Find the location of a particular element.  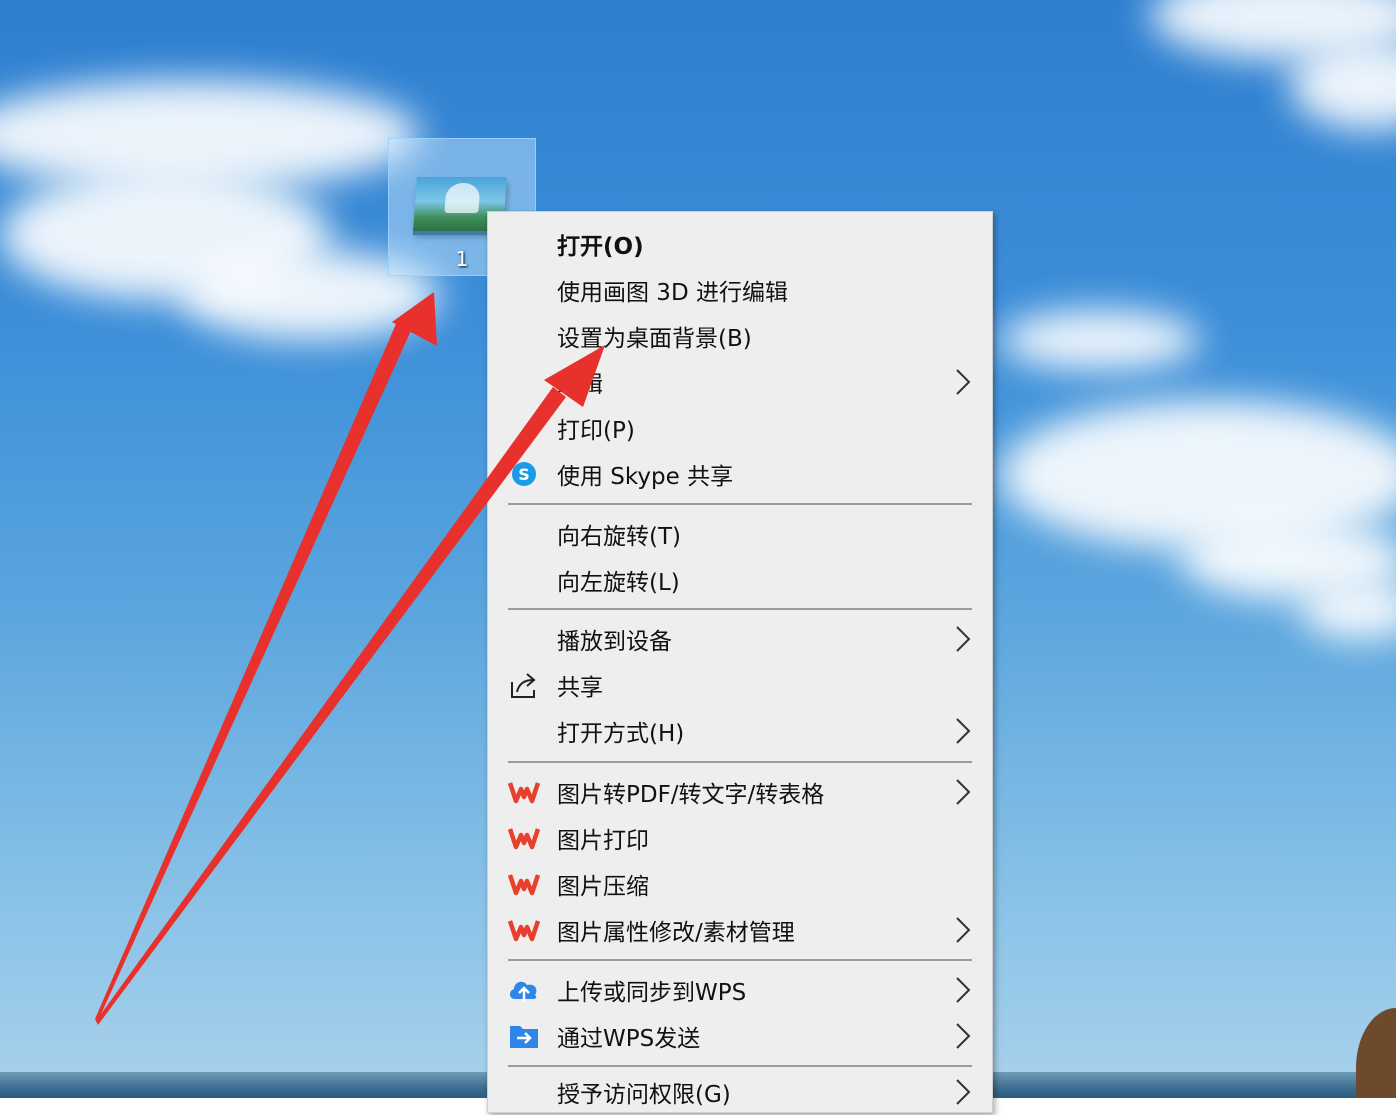

menu-item-wps-image-print: 图片打印 is located at coordinates (740, 838).